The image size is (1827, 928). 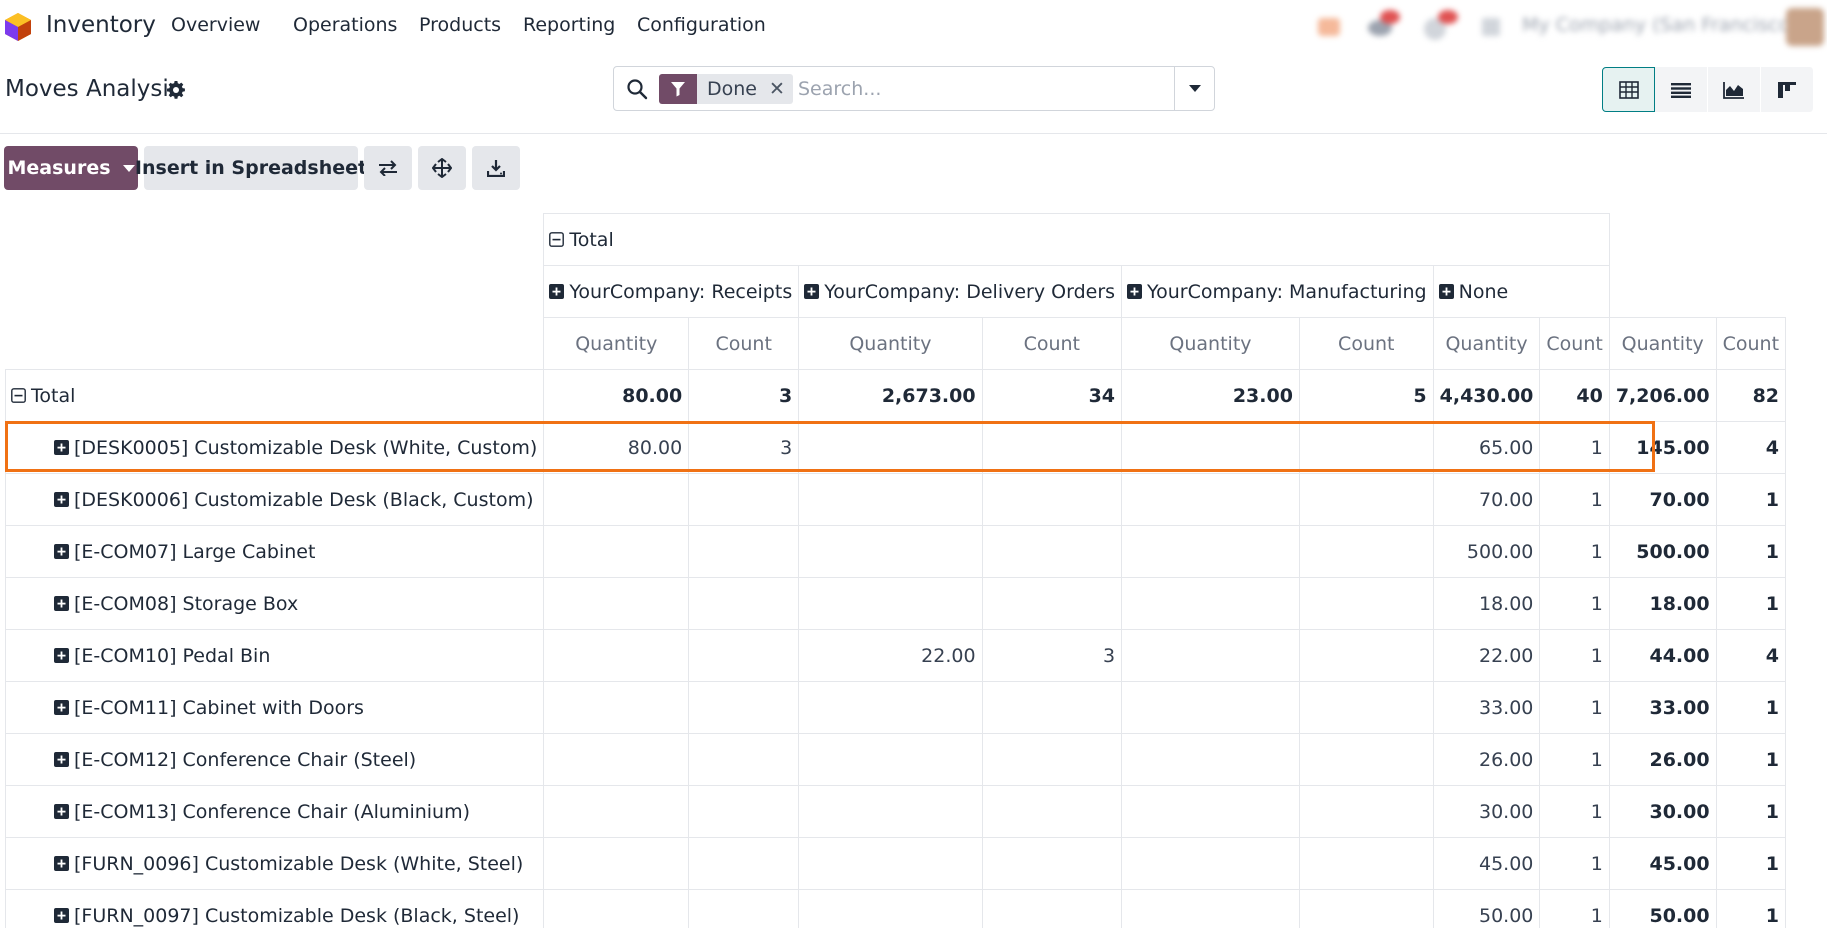 I want to click on cell-value: 26.00, so click(x=1662, y=759).